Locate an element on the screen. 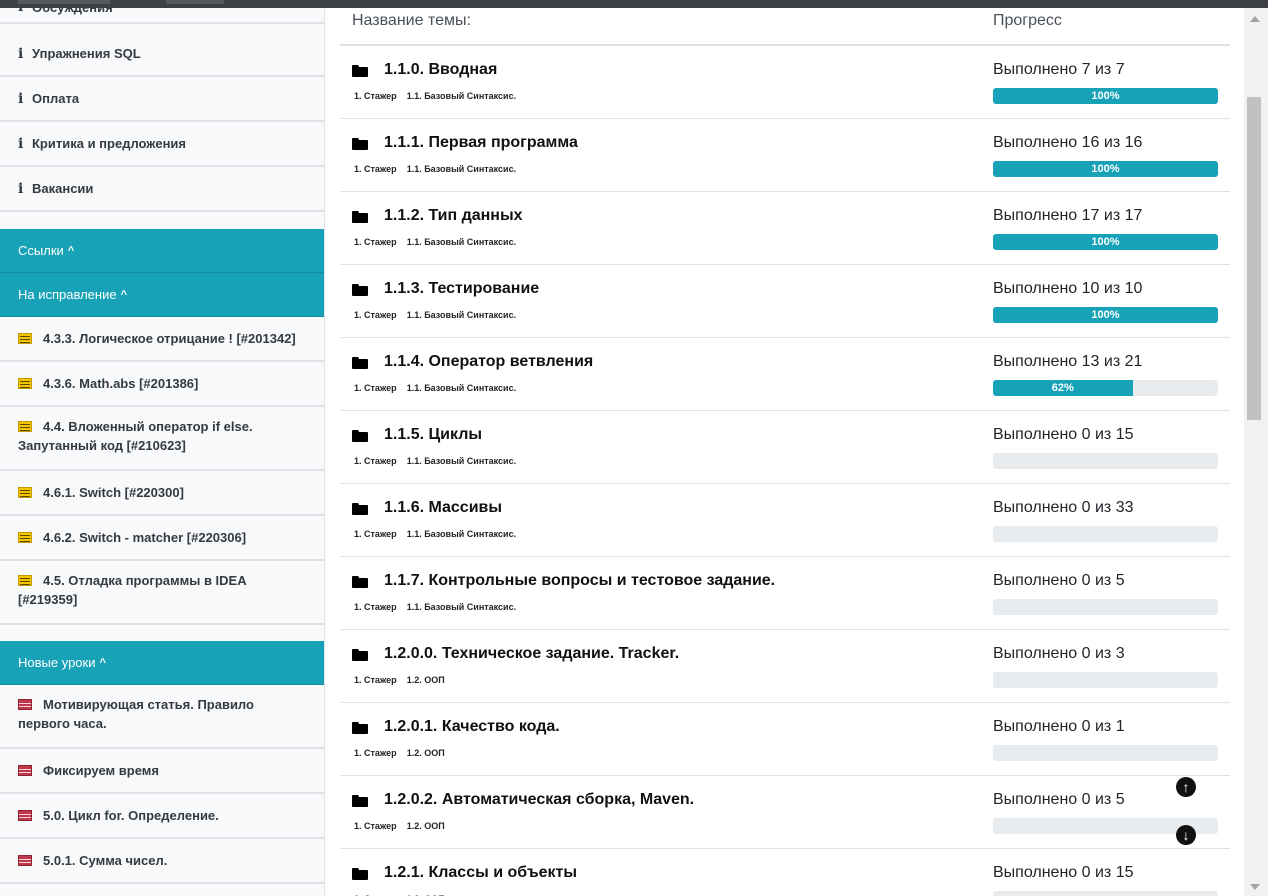 This screenshot has height=896, width=1268. completion-count: Выполнено 0 из 3 is located at coordinates (1059, 653).